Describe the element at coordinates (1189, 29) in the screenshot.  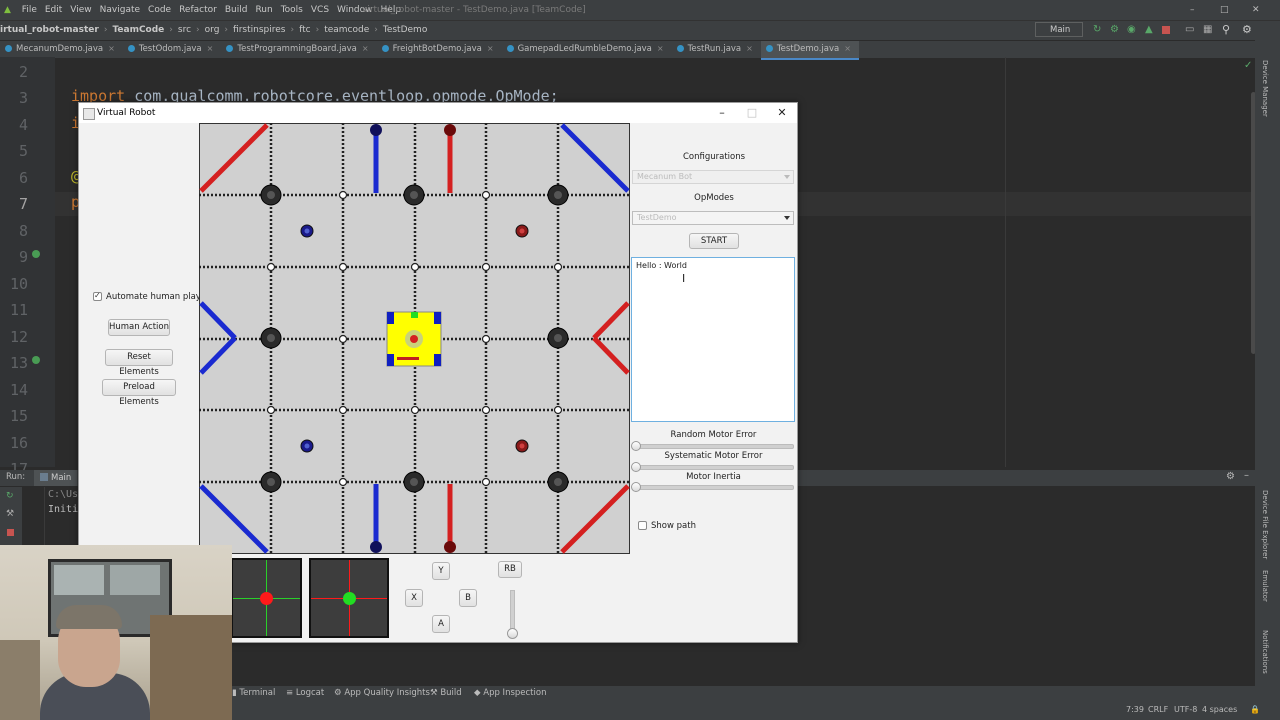
I see `device-icon: ▭` at that location.